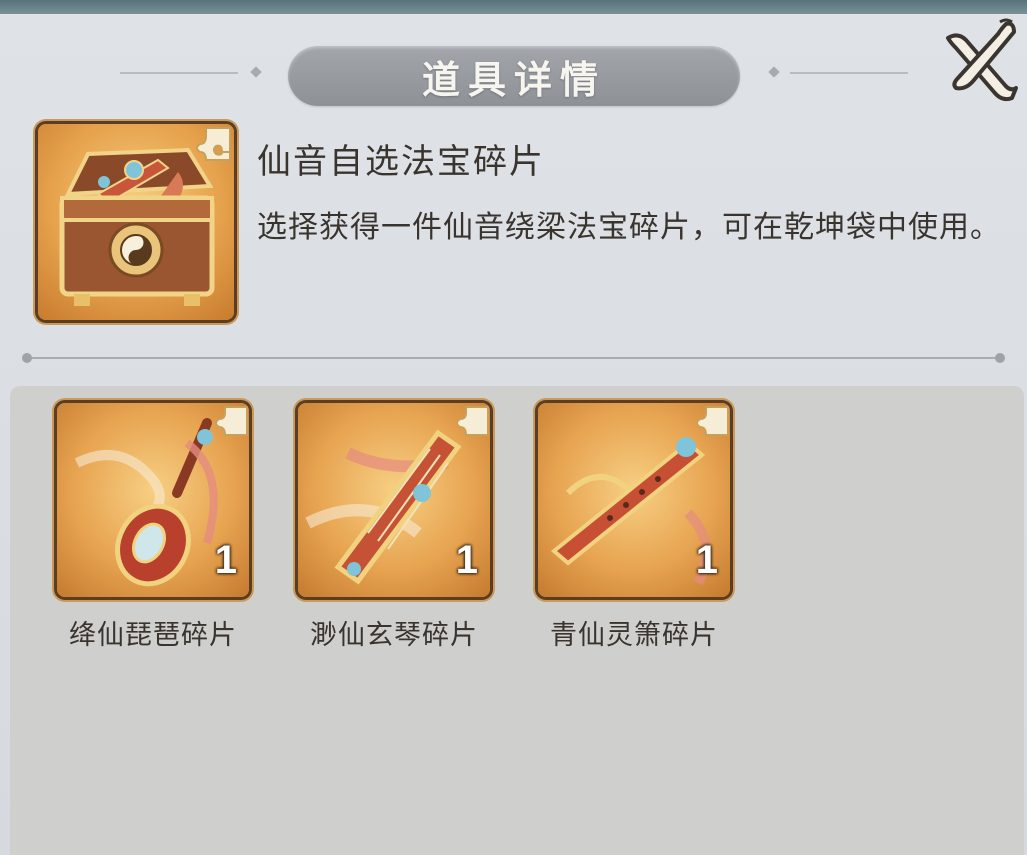 The height and width of the screenshot is (855, 1027). Describe the element at coordinates (145, 216) in the screenshot. I see `treasure-chest-icon` at that location.